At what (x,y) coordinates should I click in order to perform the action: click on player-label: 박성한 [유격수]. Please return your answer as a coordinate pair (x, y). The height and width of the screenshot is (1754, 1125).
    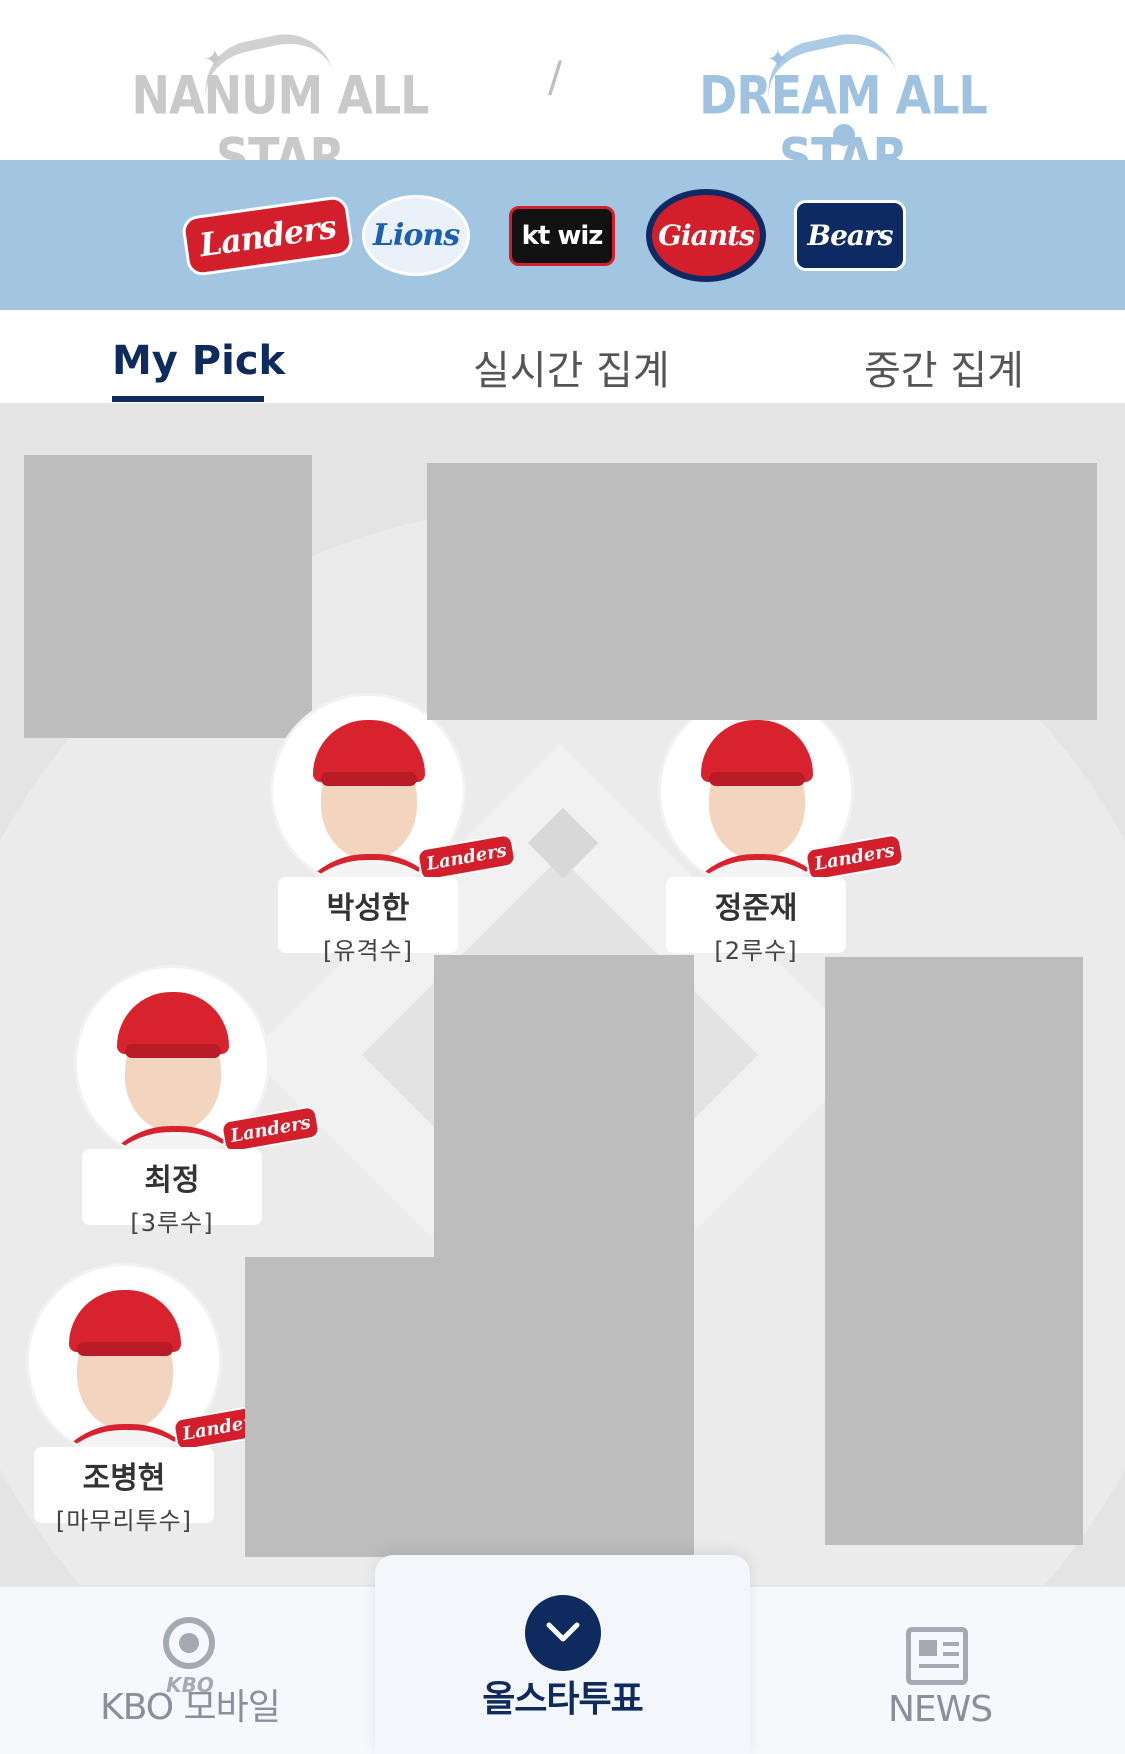
    Looking at the image, I should click on (368, 921).